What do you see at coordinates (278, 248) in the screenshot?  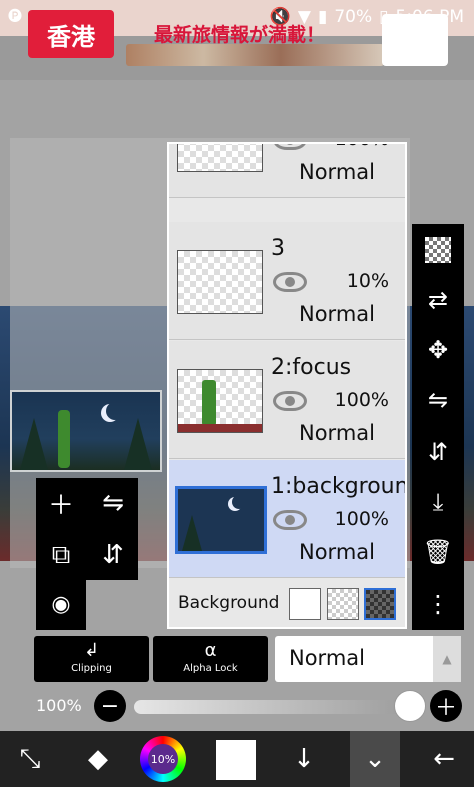 I see `layer-name: 3` at bounding box center [278, 248].